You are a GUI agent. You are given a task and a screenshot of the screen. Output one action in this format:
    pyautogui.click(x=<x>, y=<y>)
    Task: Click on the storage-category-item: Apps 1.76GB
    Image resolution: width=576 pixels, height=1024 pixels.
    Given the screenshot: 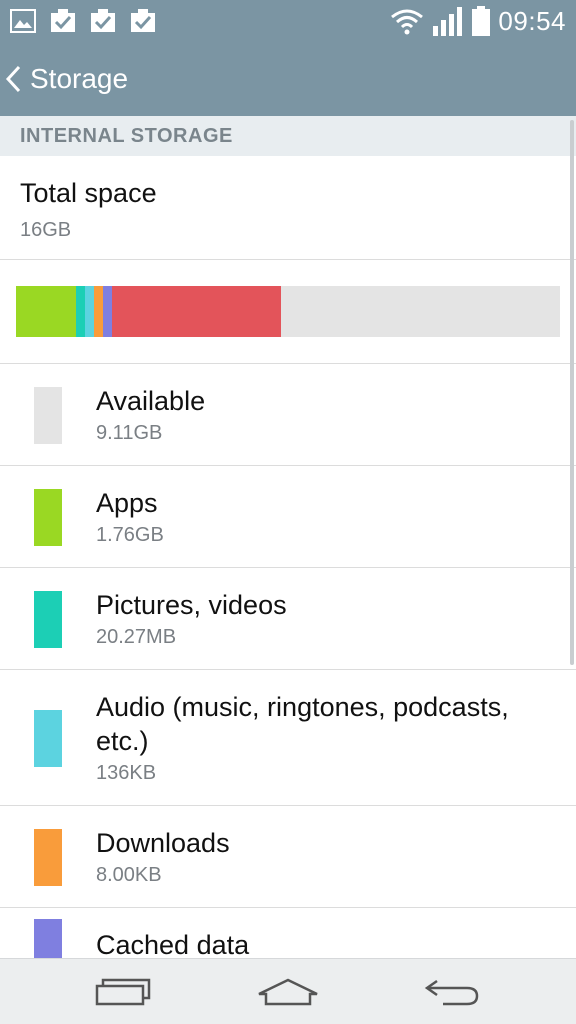 What is the action you would take?
    pyautogui.click(x=288, y=517)
    